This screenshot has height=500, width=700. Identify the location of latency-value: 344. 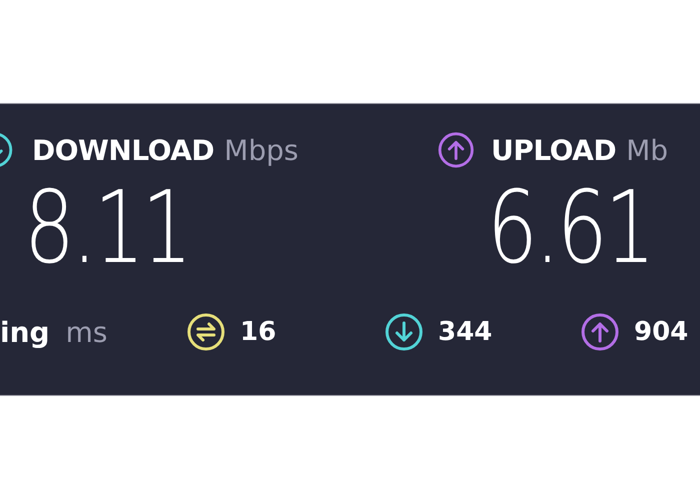
(465, 332).